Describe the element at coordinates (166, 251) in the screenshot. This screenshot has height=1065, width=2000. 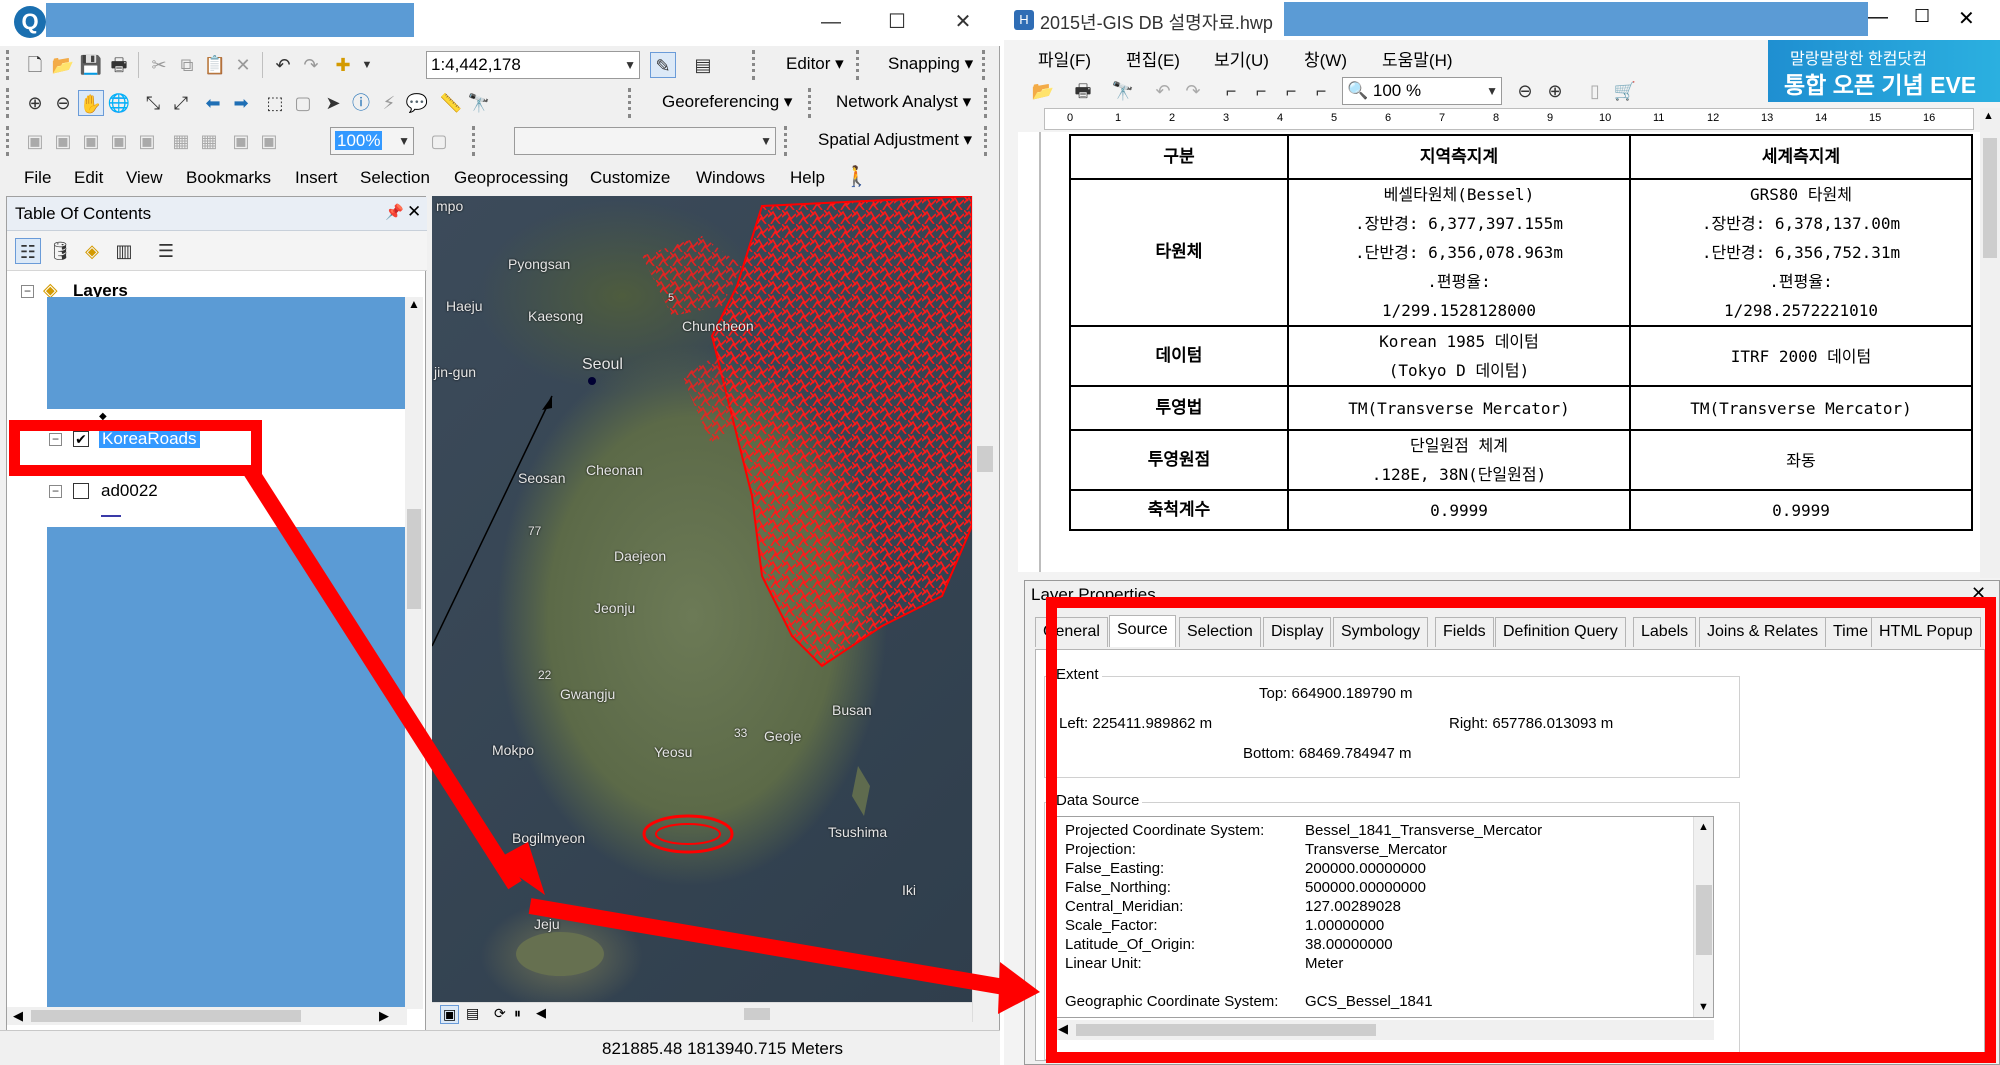
I see `options-icon: ☰` at that location.